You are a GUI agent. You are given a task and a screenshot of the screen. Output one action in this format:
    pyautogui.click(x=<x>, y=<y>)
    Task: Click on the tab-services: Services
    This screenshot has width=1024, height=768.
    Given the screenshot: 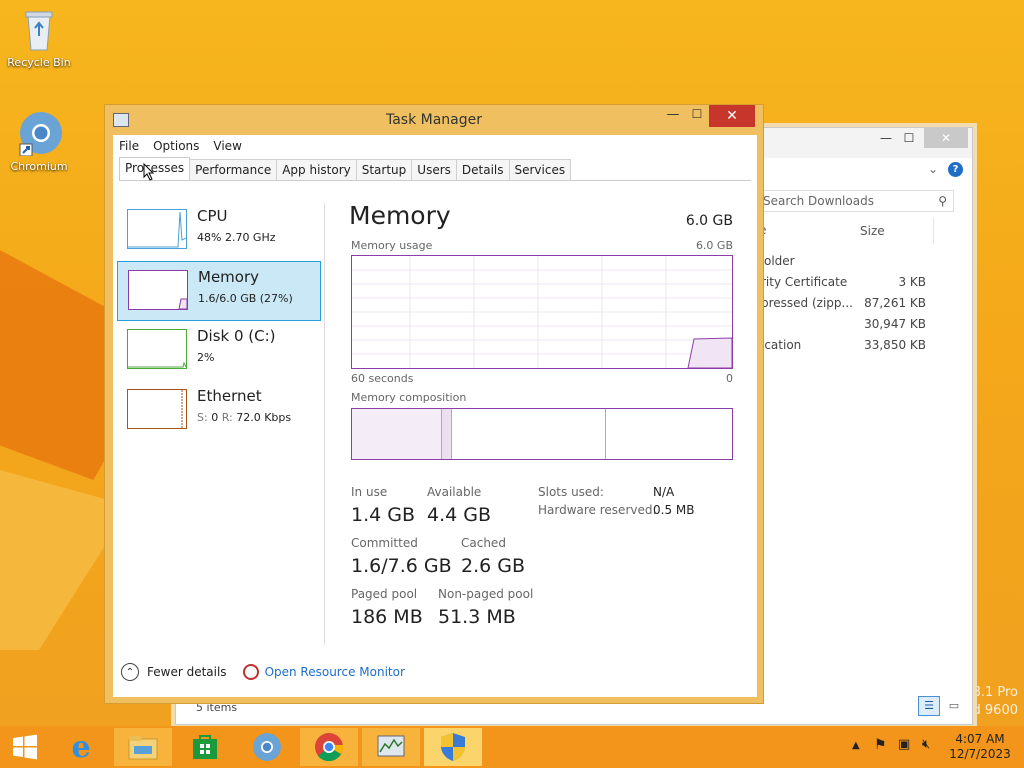 What is the action you would take?
    pyautogui.click(x=540, y=169)
    